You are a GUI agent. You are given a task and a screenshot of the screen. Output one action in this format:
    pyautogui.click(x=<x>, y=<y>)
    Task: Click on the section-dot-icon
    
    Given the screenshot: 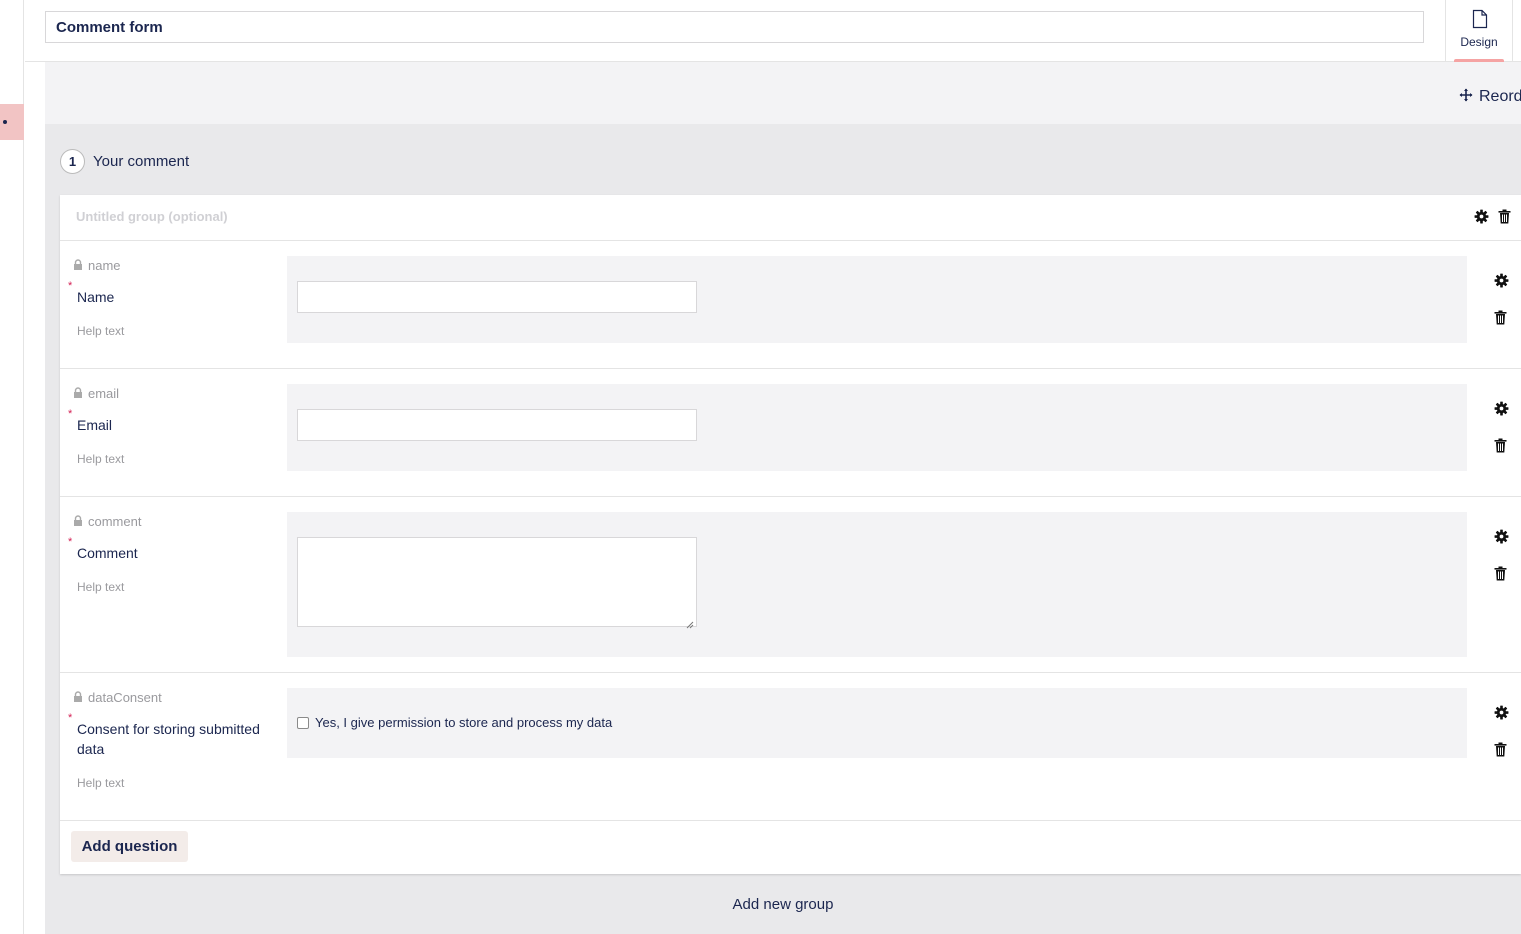 What is the action you would take?
    pyautogui.click(x=5, y=122)
    